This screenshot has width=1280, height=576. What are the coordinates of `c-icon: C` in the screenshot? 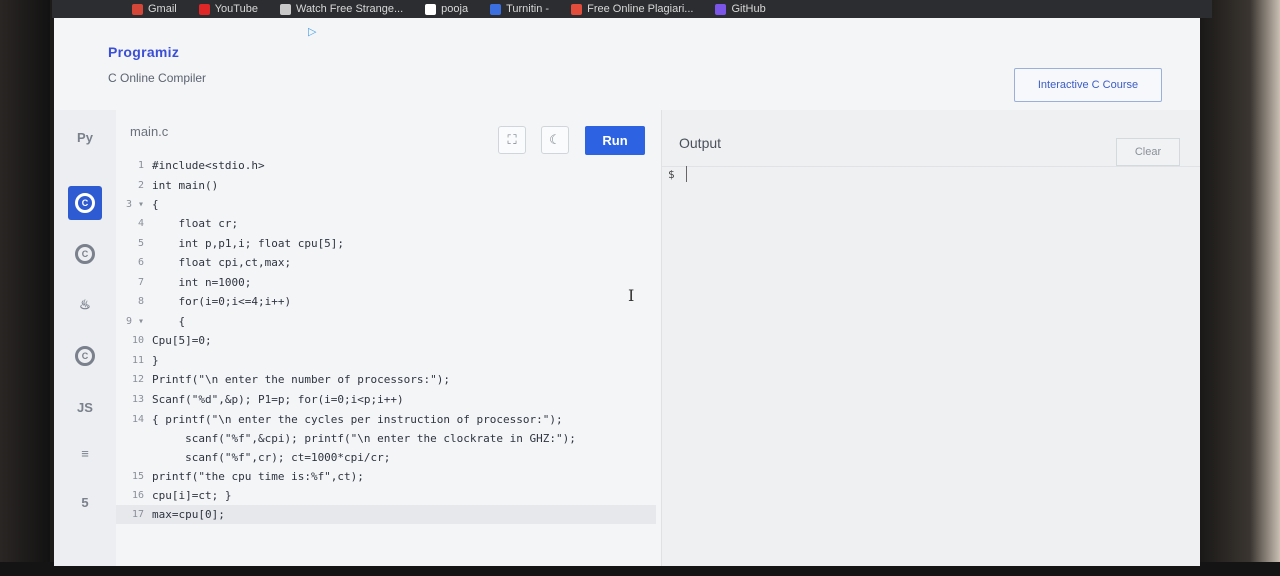 It's located at (85, 203).